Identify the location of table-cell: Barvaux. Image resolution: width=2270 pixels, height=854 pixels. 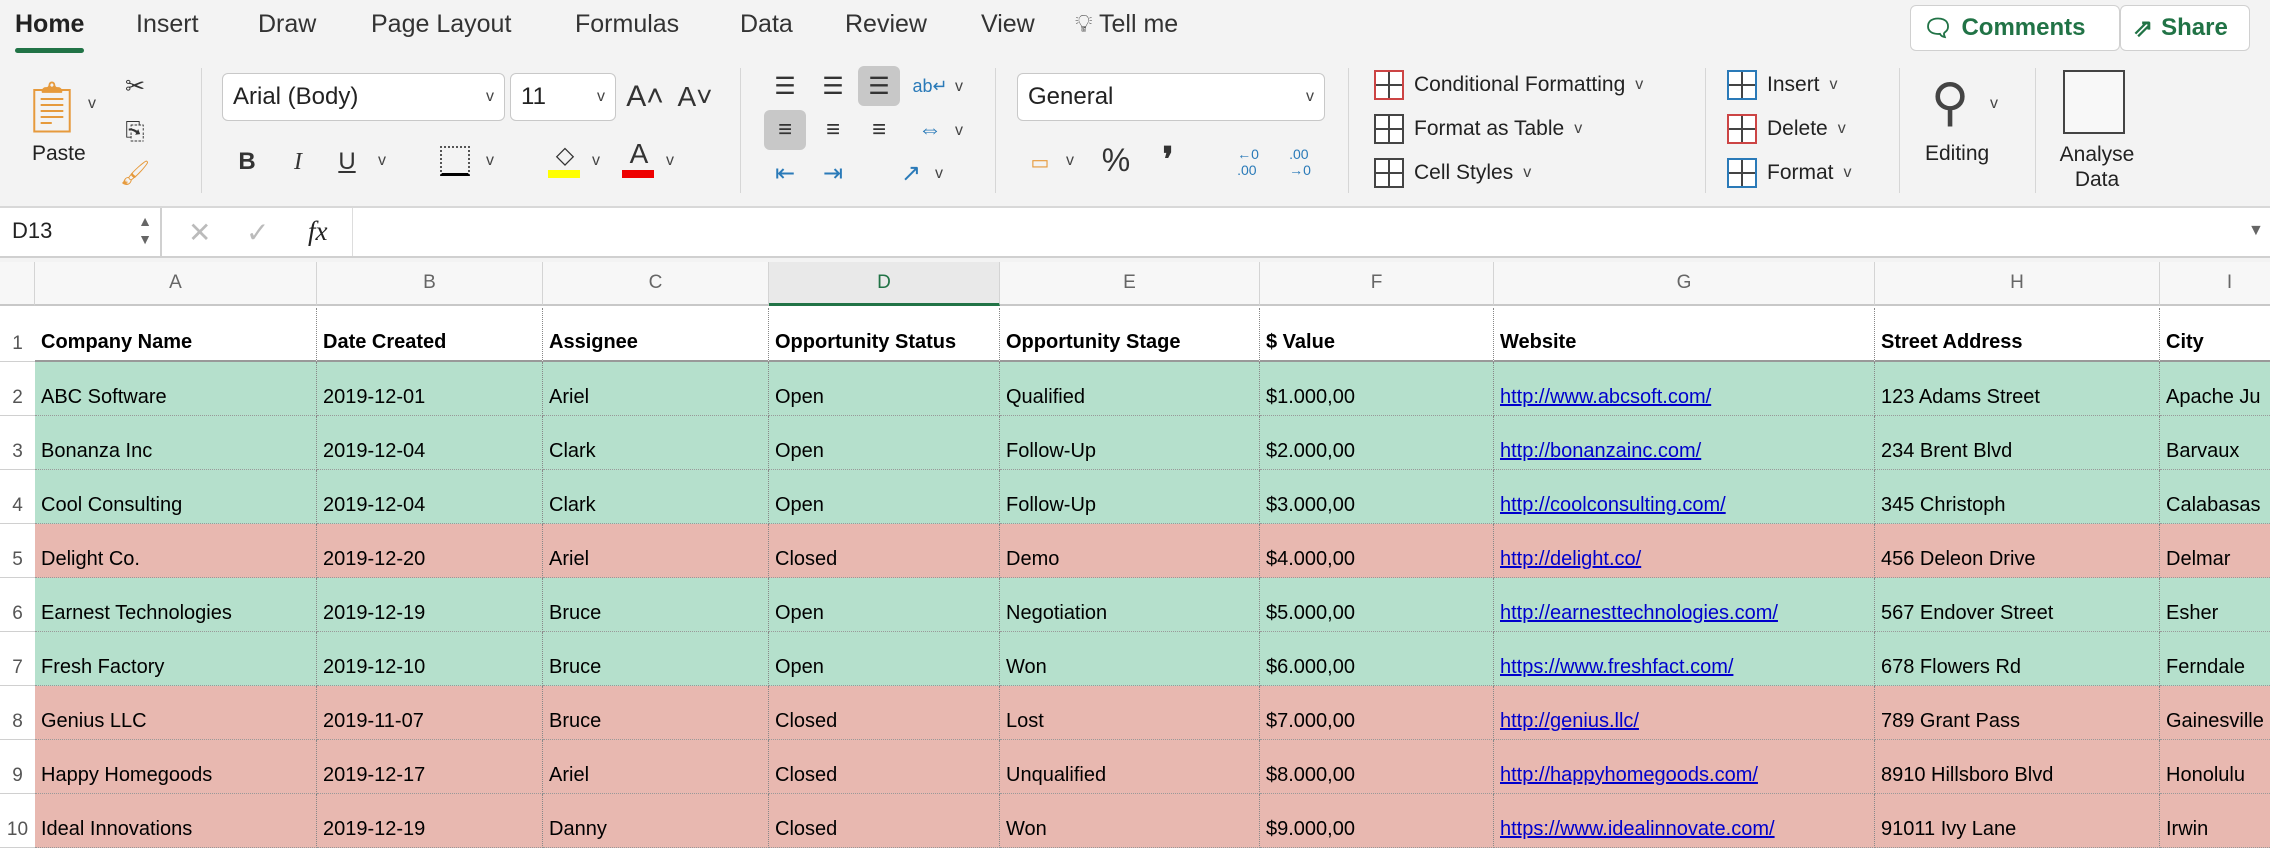
(2215, 443).